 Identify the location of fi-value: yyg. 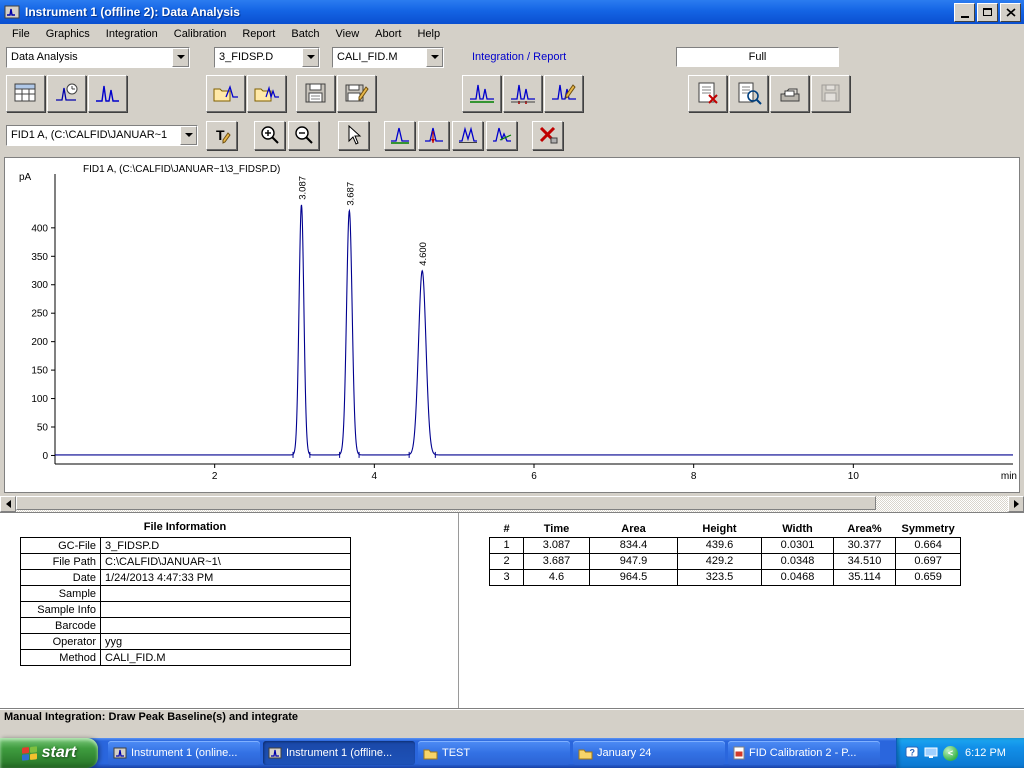
(225, 641).